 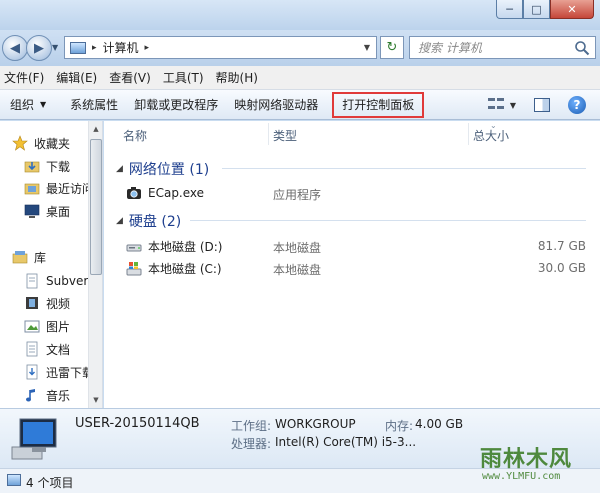 I want to click on sidebar-item-pictures: 图片, so click(x=47, y=326).